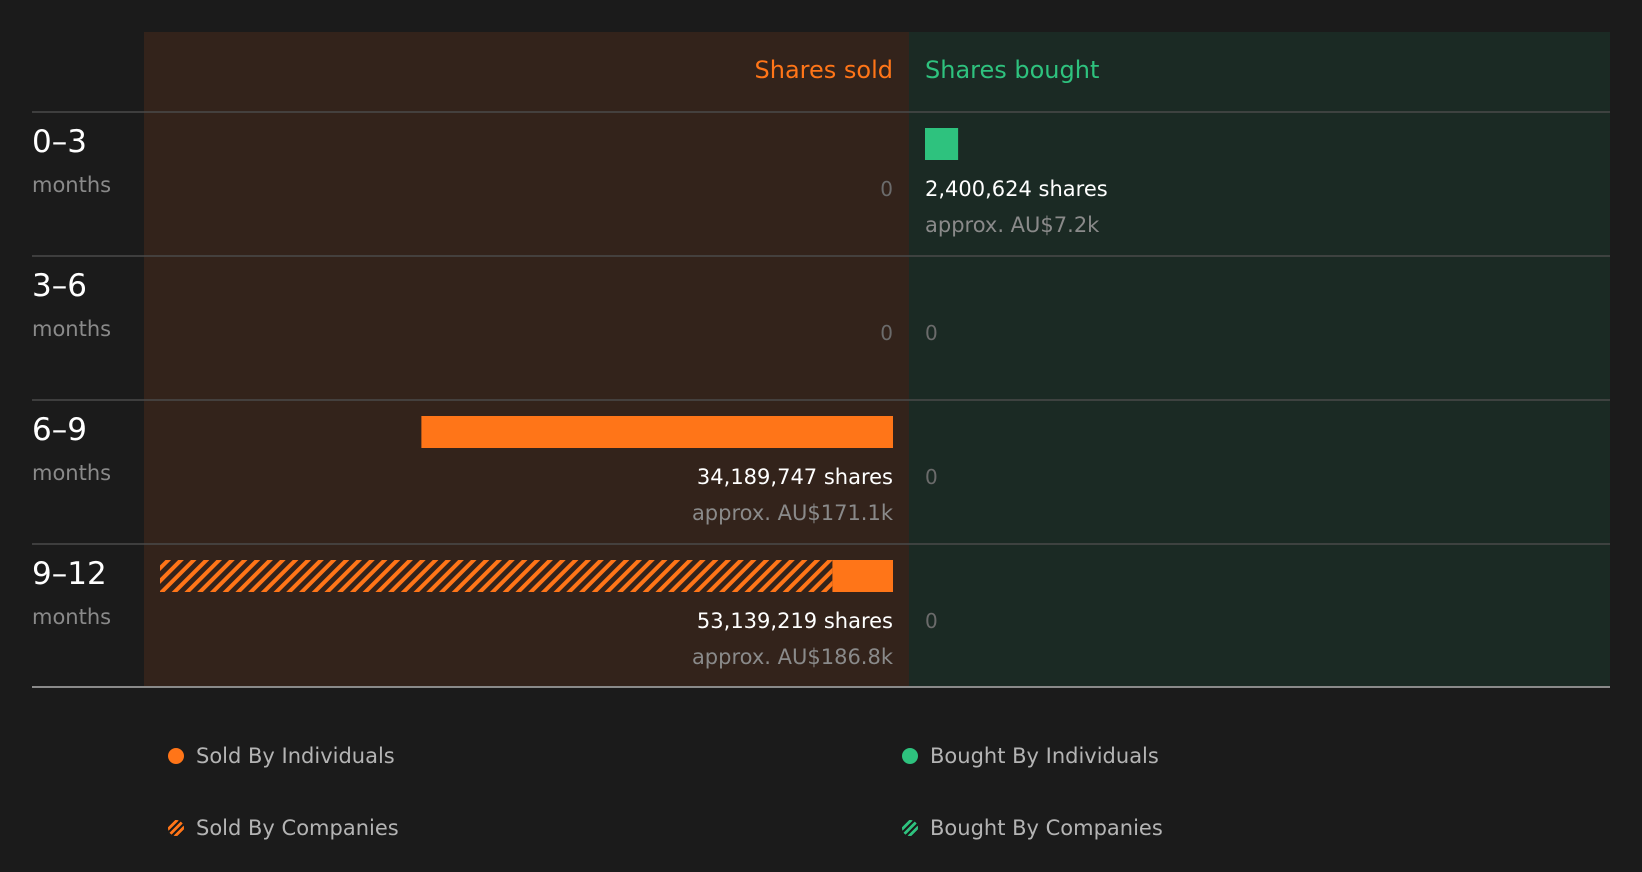 The width and height of the screenshot is (1642, 872). What do you see at coordinates (942, 144) in the screenshot?
I see `bought-individuals-bar` at bounding box center [942, 144].